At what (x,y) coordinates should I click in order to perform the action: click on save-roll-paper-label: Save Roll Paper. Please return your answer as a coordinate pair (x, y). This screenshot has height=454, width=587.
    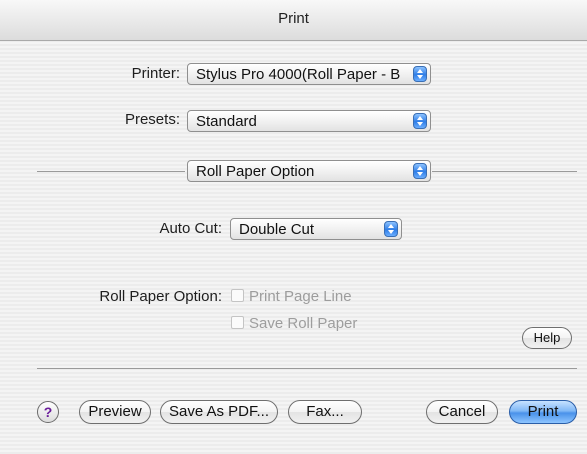
    Looking at the image, I should click on (303, 323).